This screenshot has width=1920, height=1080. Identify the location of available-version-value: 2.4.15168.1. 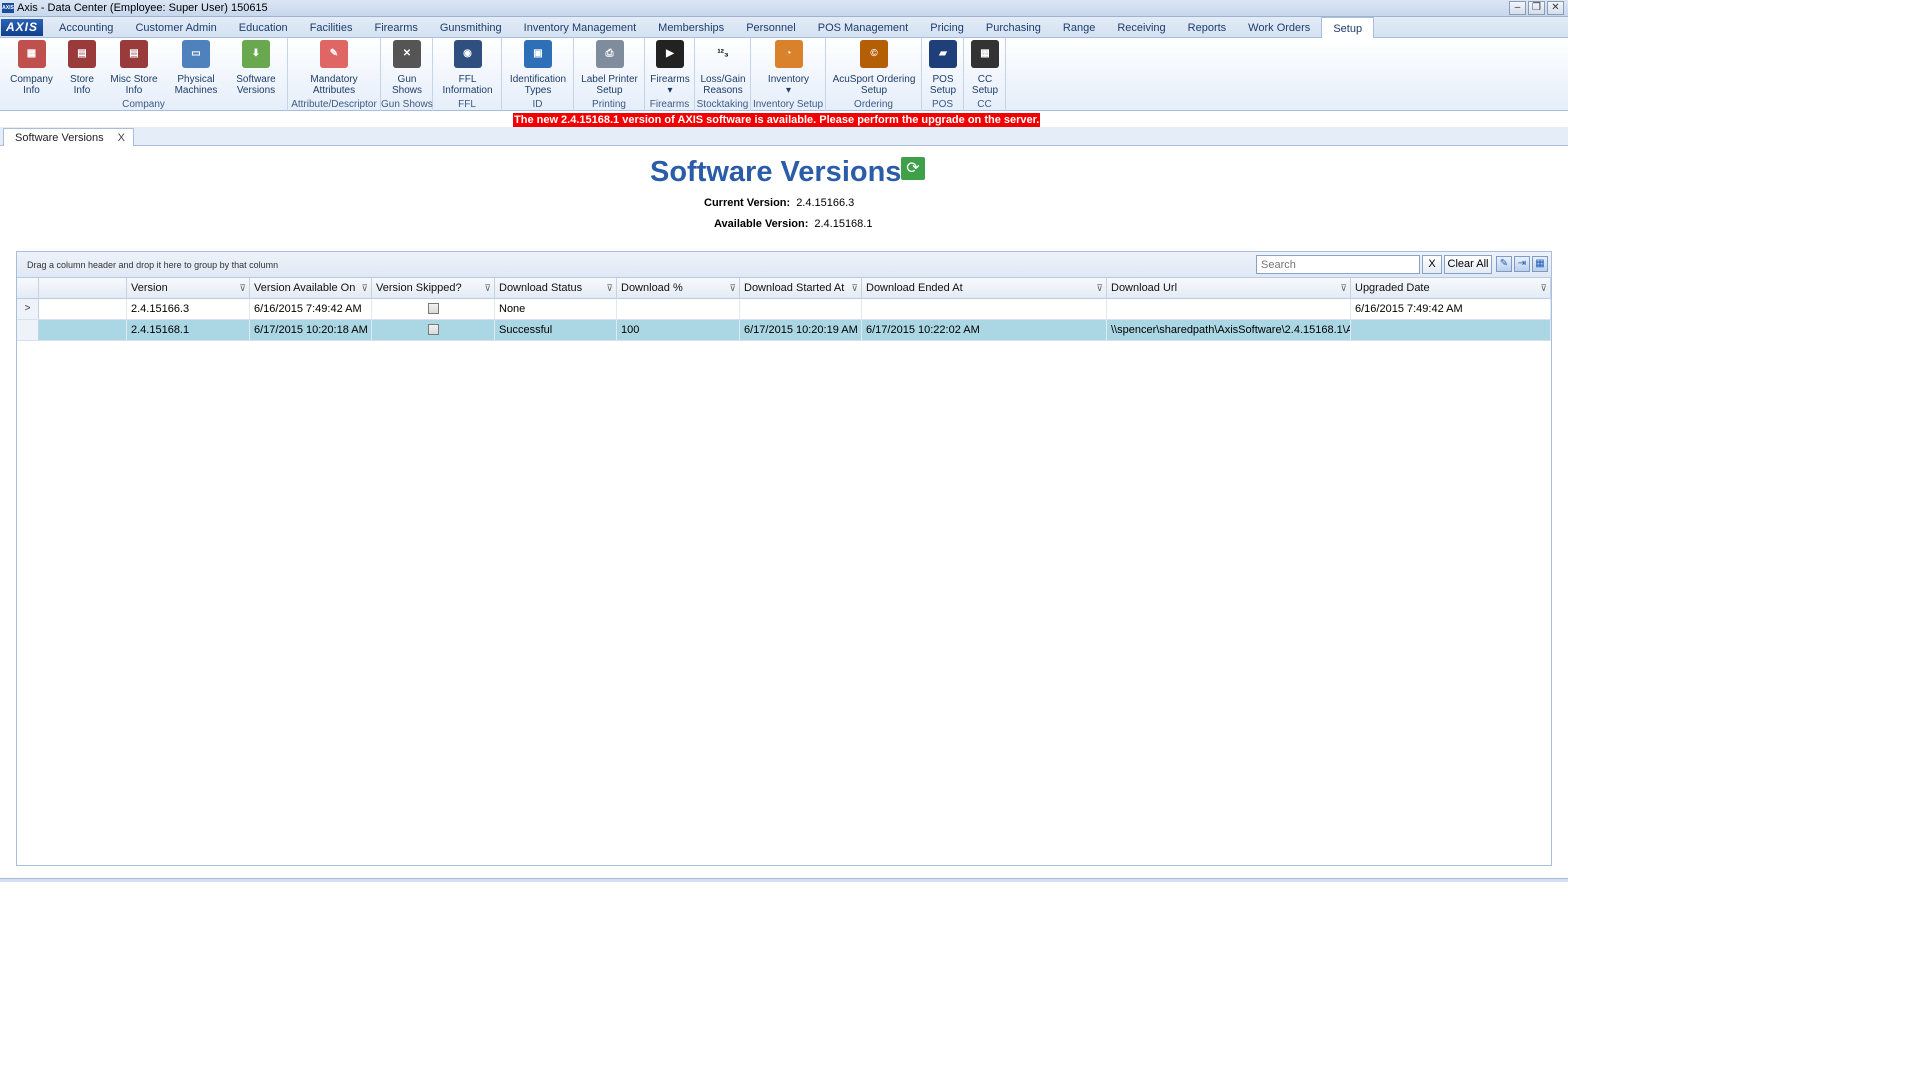
(843, 224).